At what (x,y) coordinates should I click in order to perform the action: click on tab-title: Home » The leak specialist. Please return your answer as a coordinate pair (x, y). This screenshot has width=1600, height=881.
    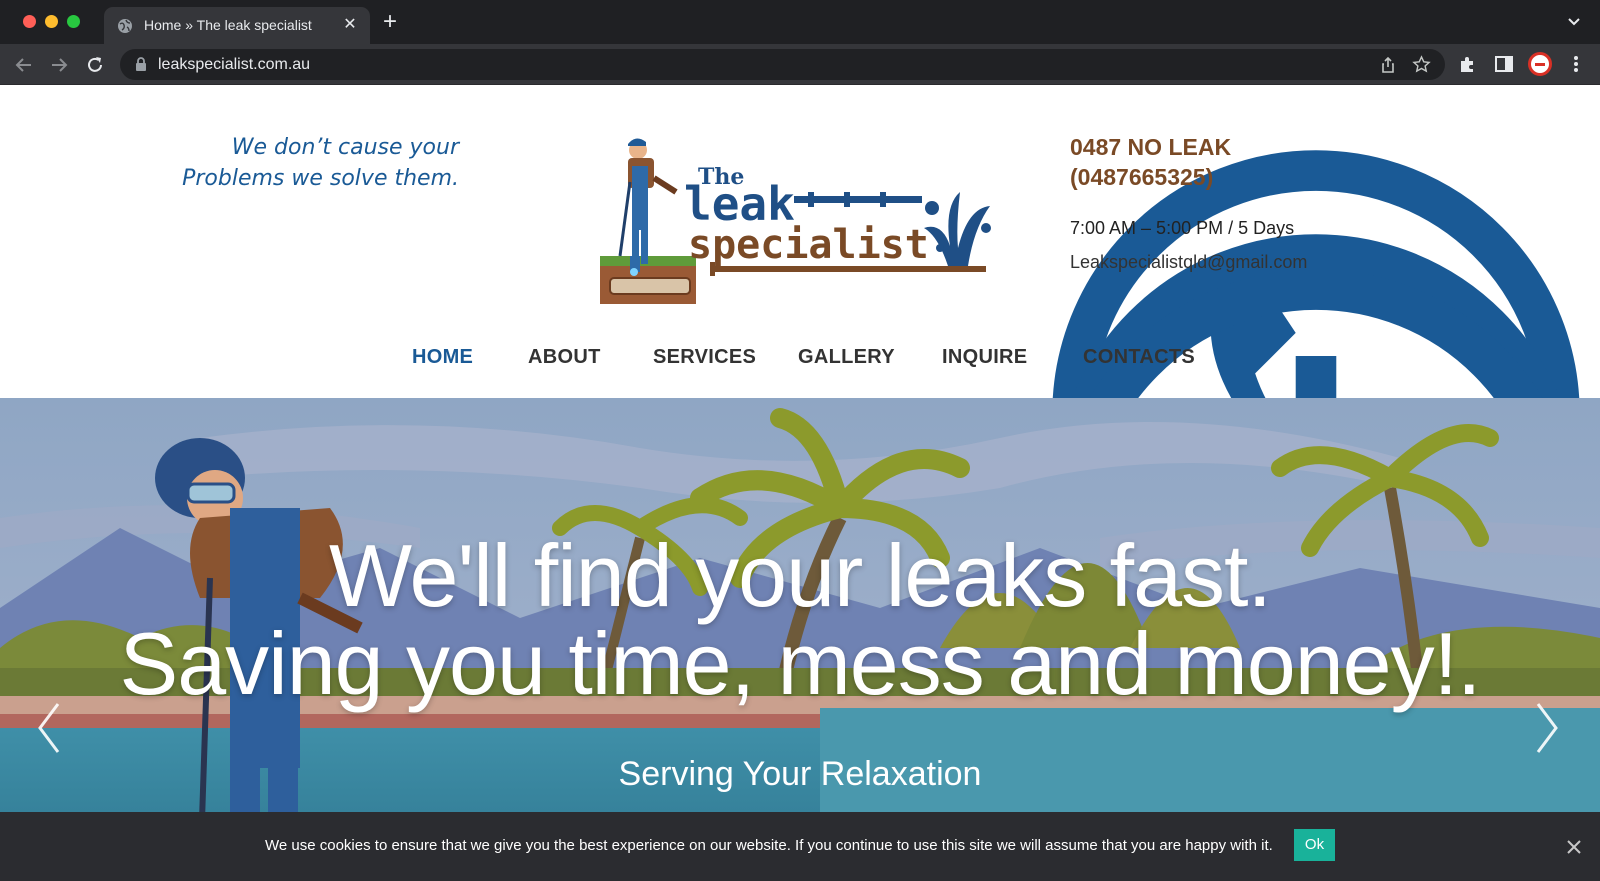
    Looking at the image, I should click on (228, 25).